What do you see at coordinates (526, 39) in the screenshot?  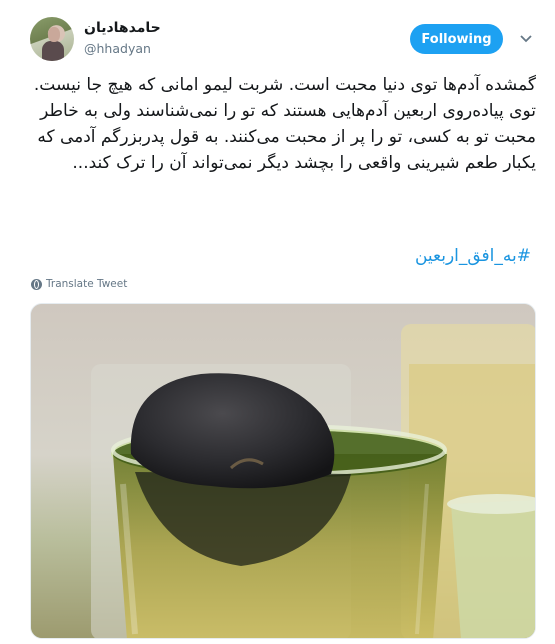 I see `chevron-down-icon` at bounding box center [526, 39].